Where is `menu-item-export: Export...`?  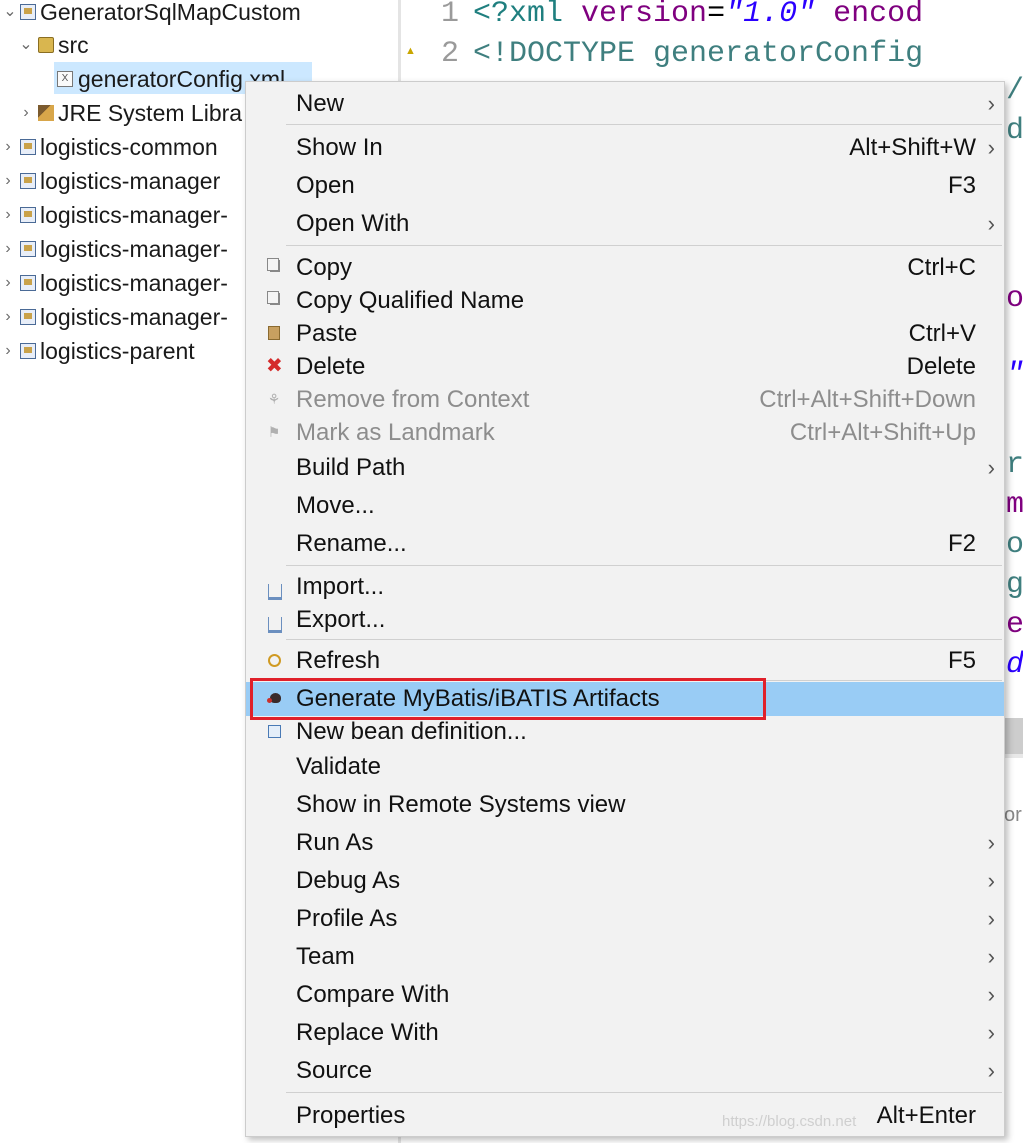 menu-item-export: Export... is located at coordinates (625, 619).